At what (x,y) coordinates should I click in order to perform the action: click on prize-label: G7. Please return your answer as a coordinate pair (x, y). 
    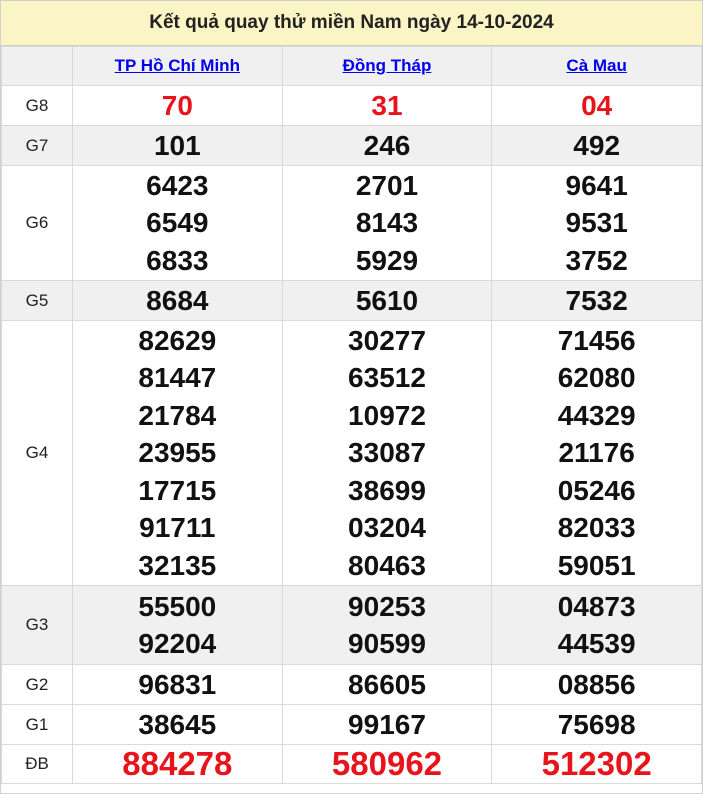
    Looking at the image, I should click on (37, 145).